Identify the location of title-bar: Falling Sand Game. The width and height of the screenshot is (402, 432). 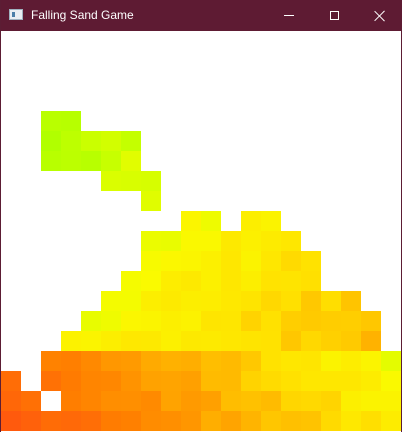
(201, 15).